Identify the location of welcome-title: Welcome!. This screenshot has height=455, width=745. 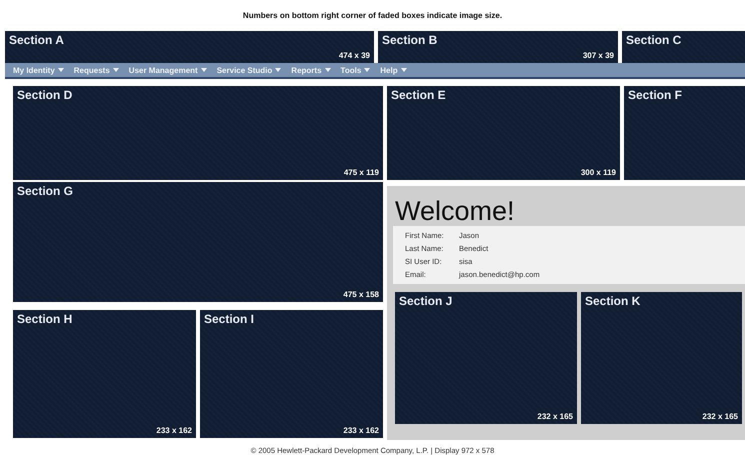
(455, 211).